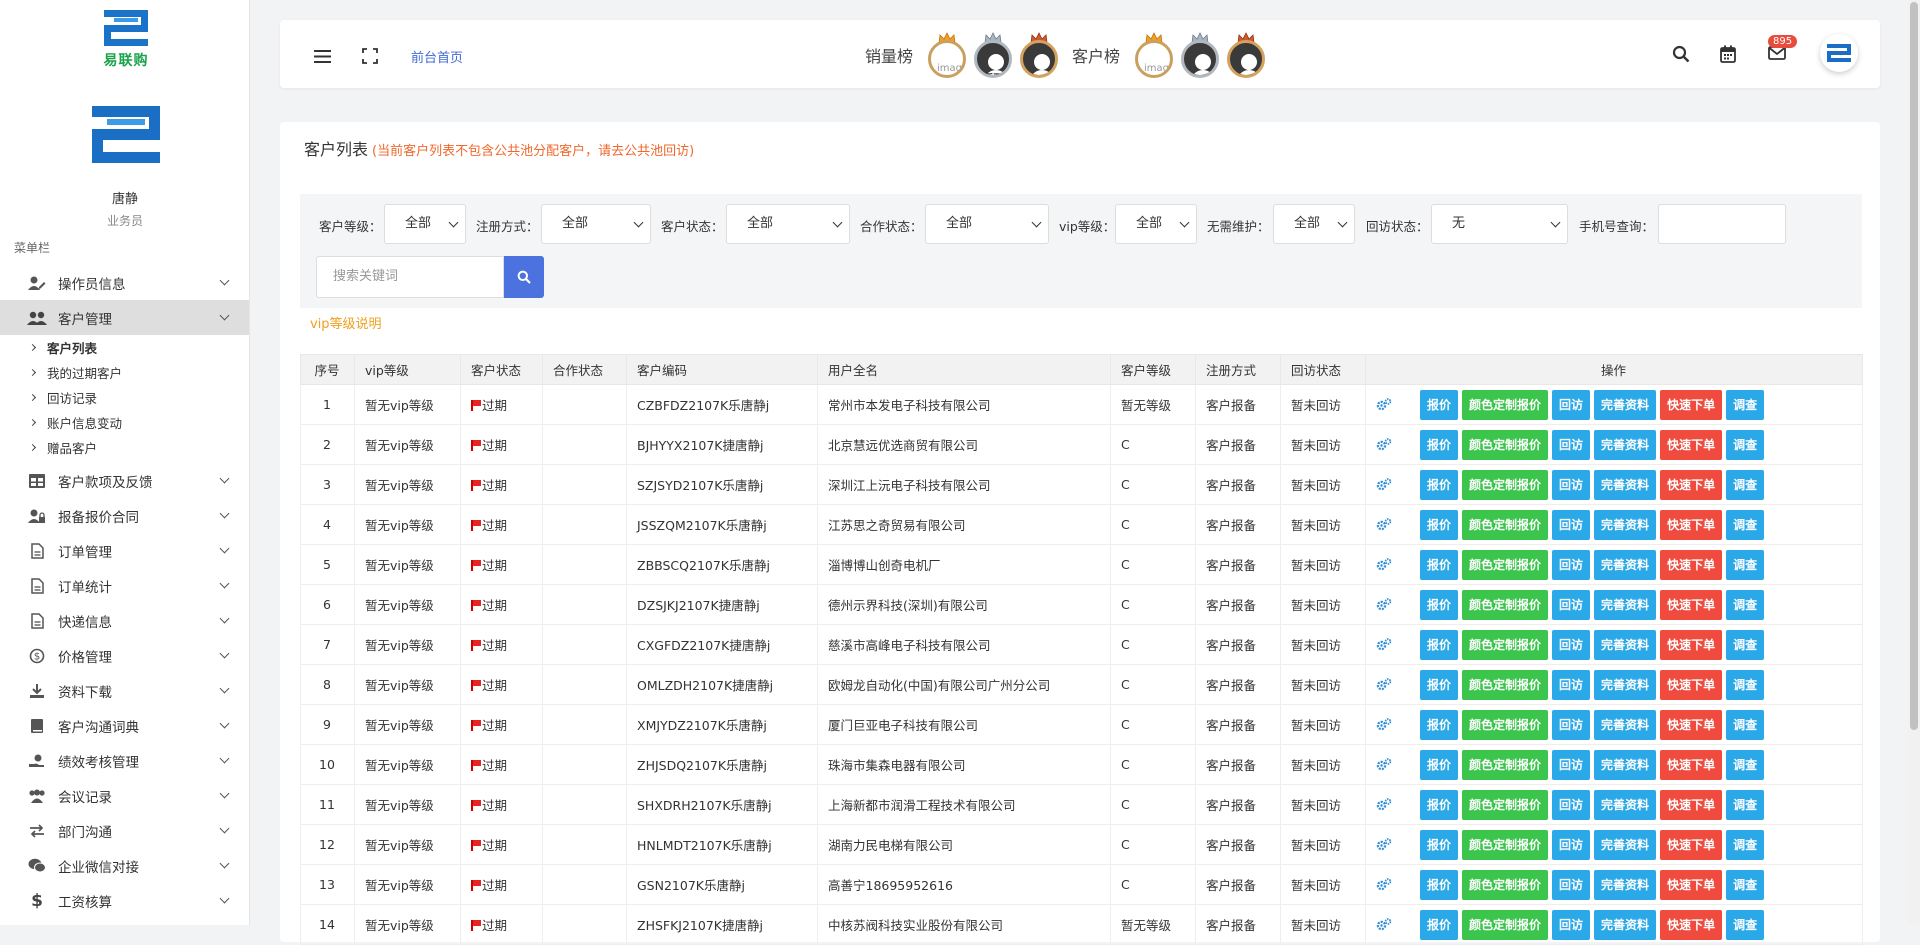 The width and height of the screenshot is (1920, 945). What do you see at coordinates (1728, 56) in the screenshot?
I see `calendar-icon` at bounding box center [1728, 56].